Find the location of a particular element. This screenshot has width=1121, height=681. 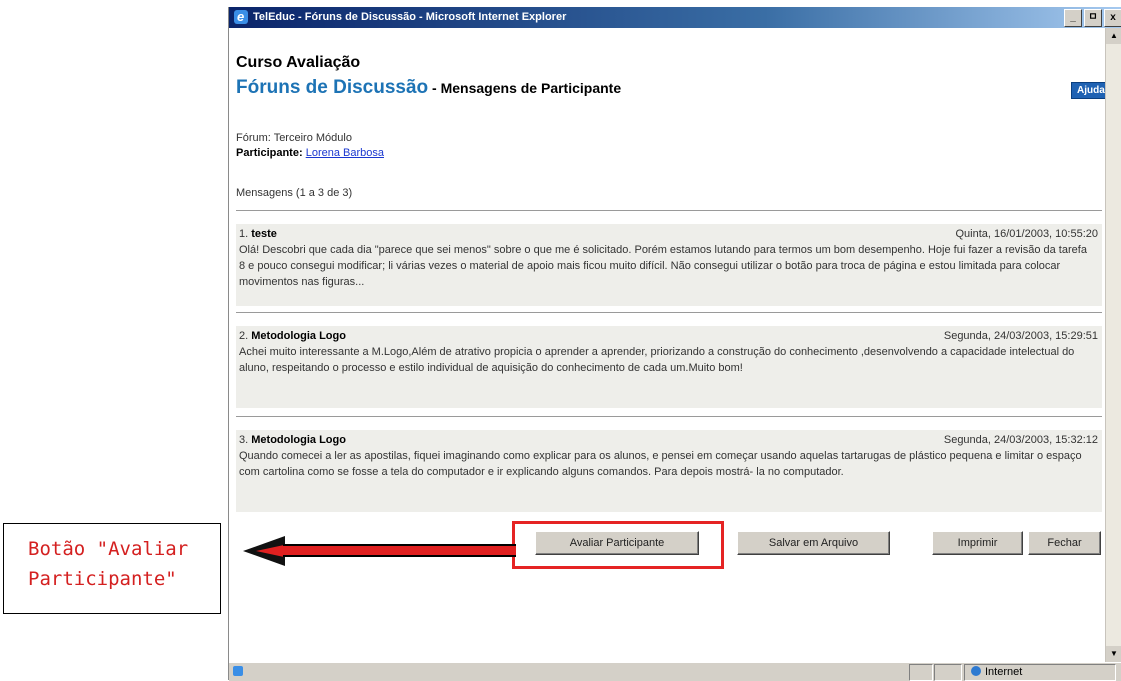

print-button: Imprimir is located at coordinates (977, 543).